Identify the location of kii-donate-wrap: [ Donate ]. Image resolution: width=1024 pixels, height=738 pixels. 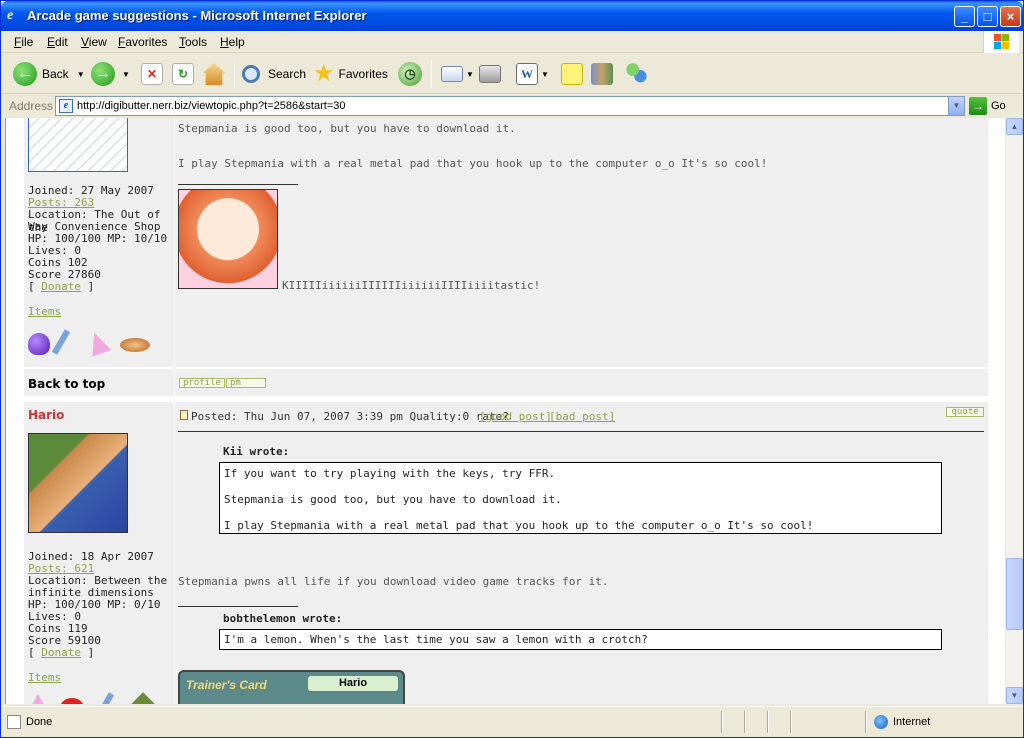
(61, 286).